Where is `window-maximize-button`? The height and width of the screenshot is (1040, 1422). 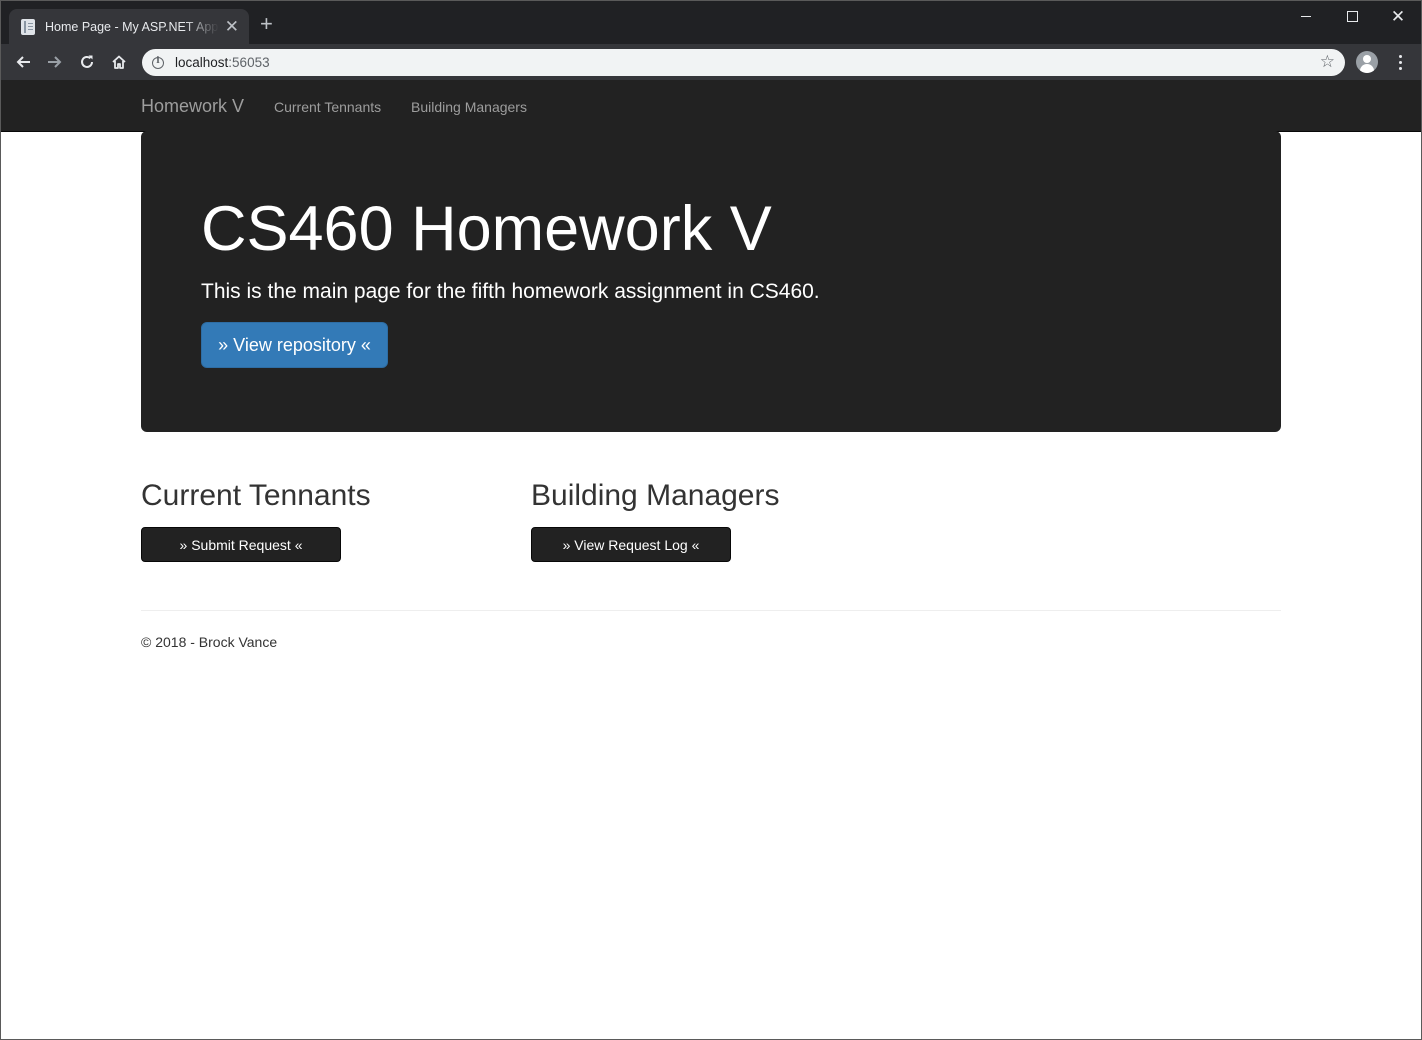 window-maximize-button is located at coordinates (1352, 16).